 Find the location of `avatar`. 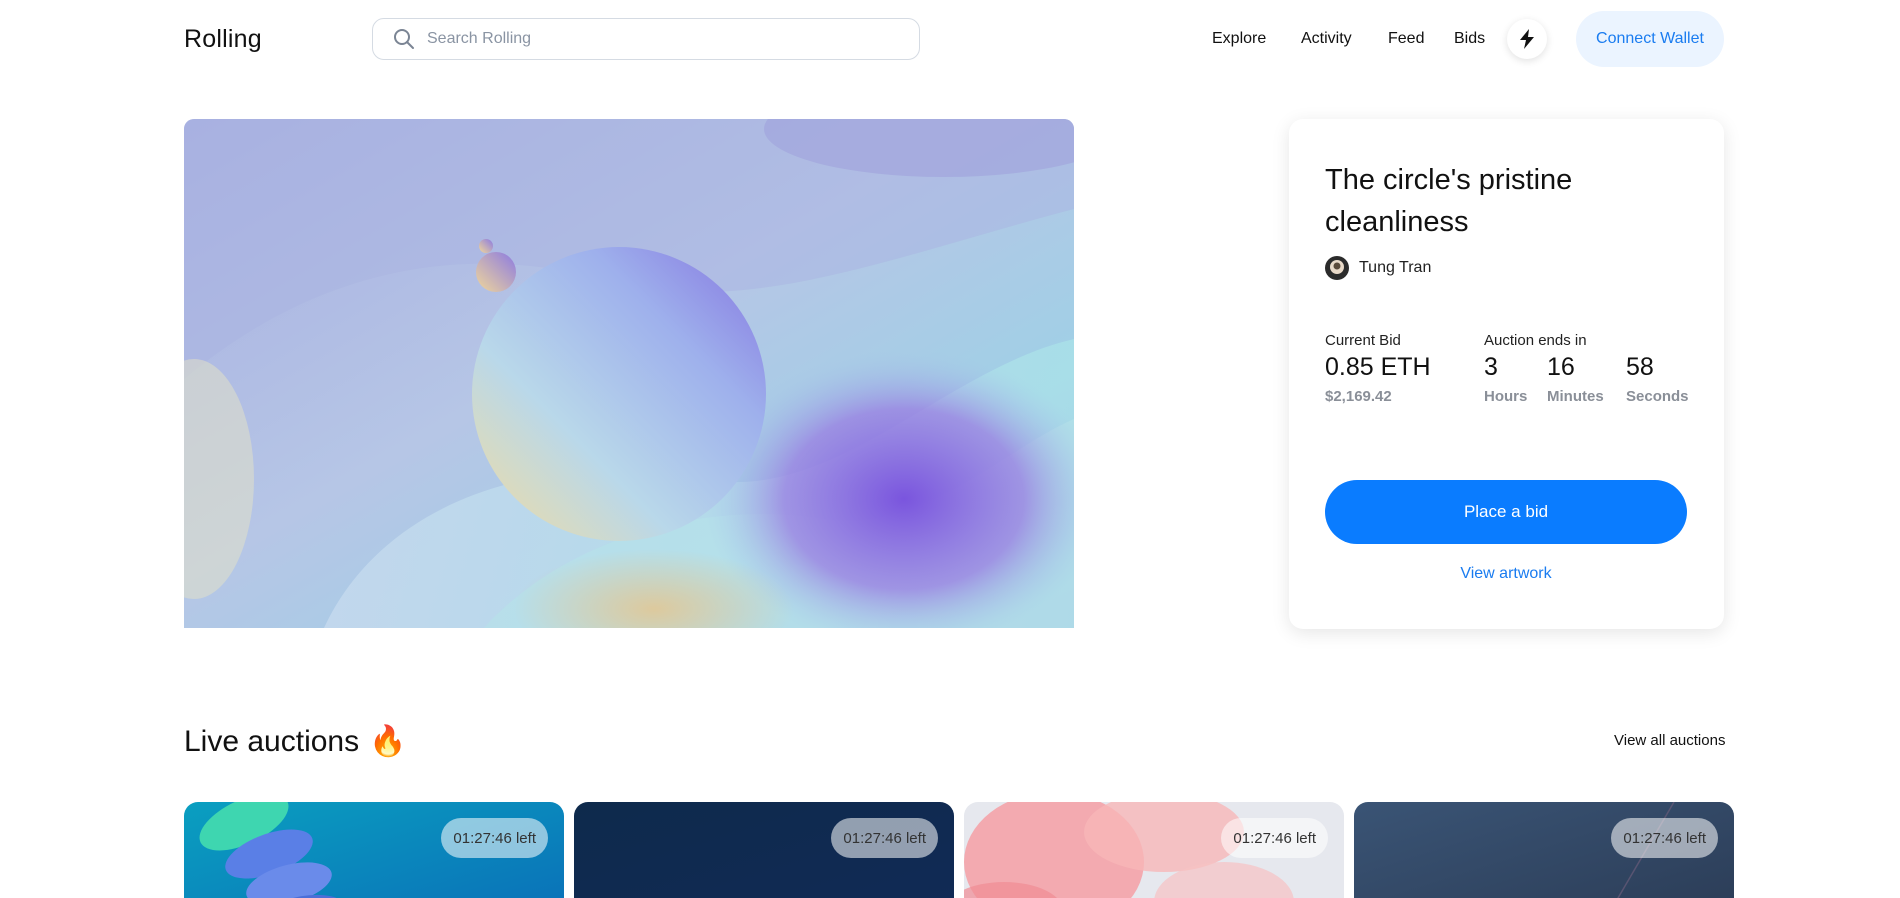

avatar is located at coordinates (1337, 268).